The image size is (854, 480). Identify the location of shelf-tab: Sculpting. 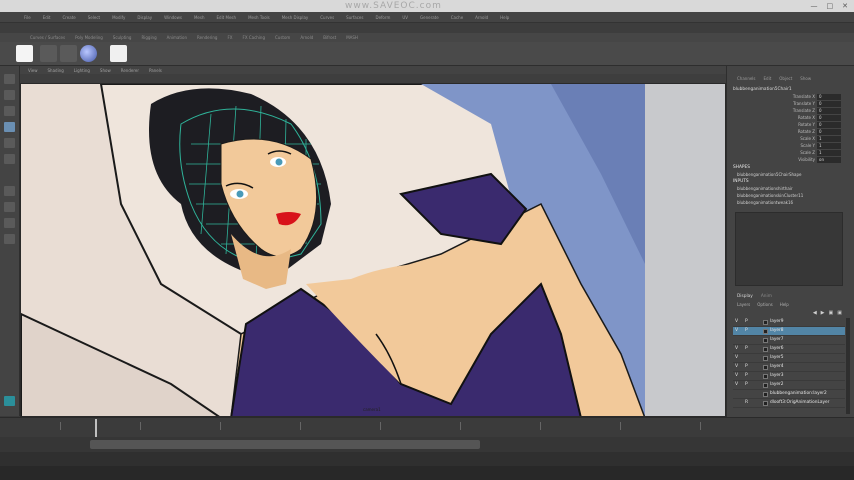
(122, 37).